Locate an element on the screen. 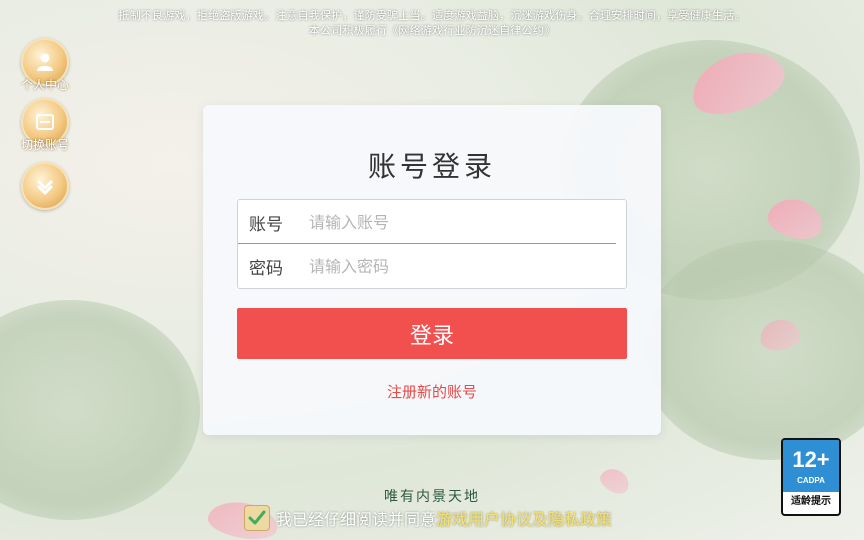  notice-line-2: 本公司积极履行《网络游戏行业防沉迷自律公约》 is located at coordinates (432, 30).